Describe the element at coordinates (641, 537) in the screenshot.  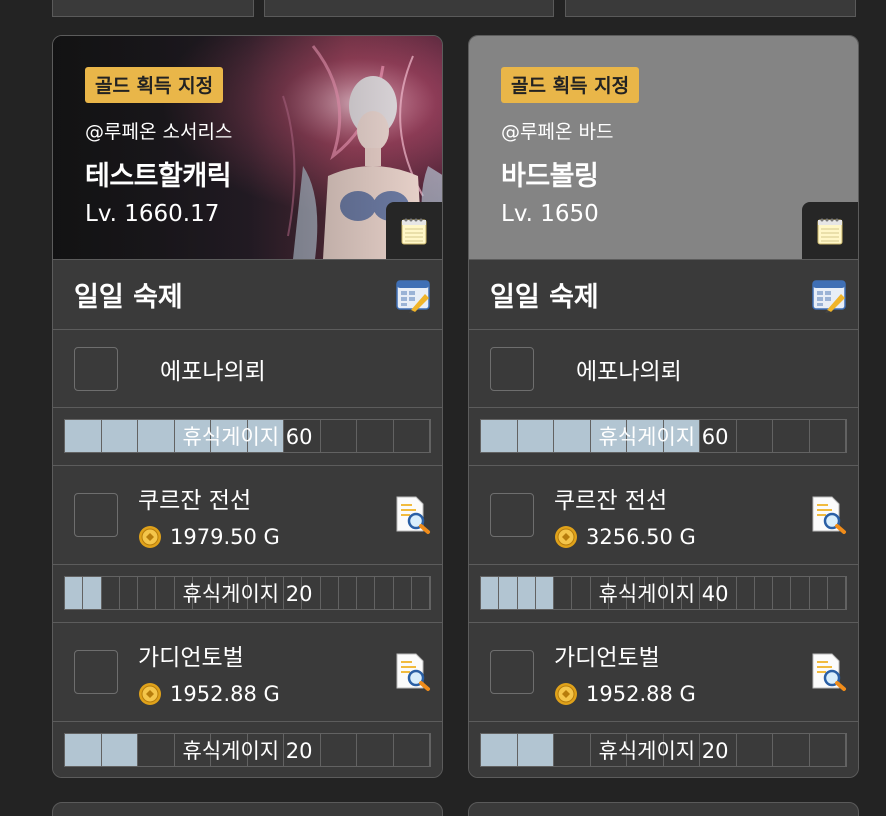
I see `gold-amount: 3256.50 G` at that location.